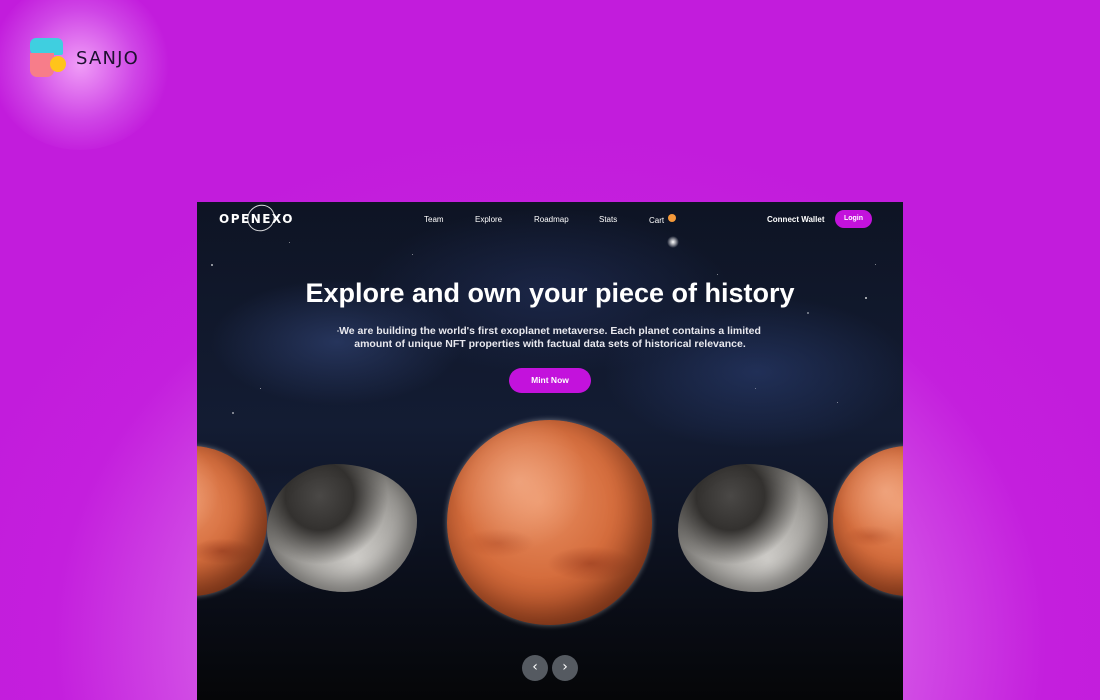 The image size is (1100, 700). What do you see at coordinates (656, 220) in the screenshot?
I see `nav-cart: Cart` at bounding box center [656, 220].